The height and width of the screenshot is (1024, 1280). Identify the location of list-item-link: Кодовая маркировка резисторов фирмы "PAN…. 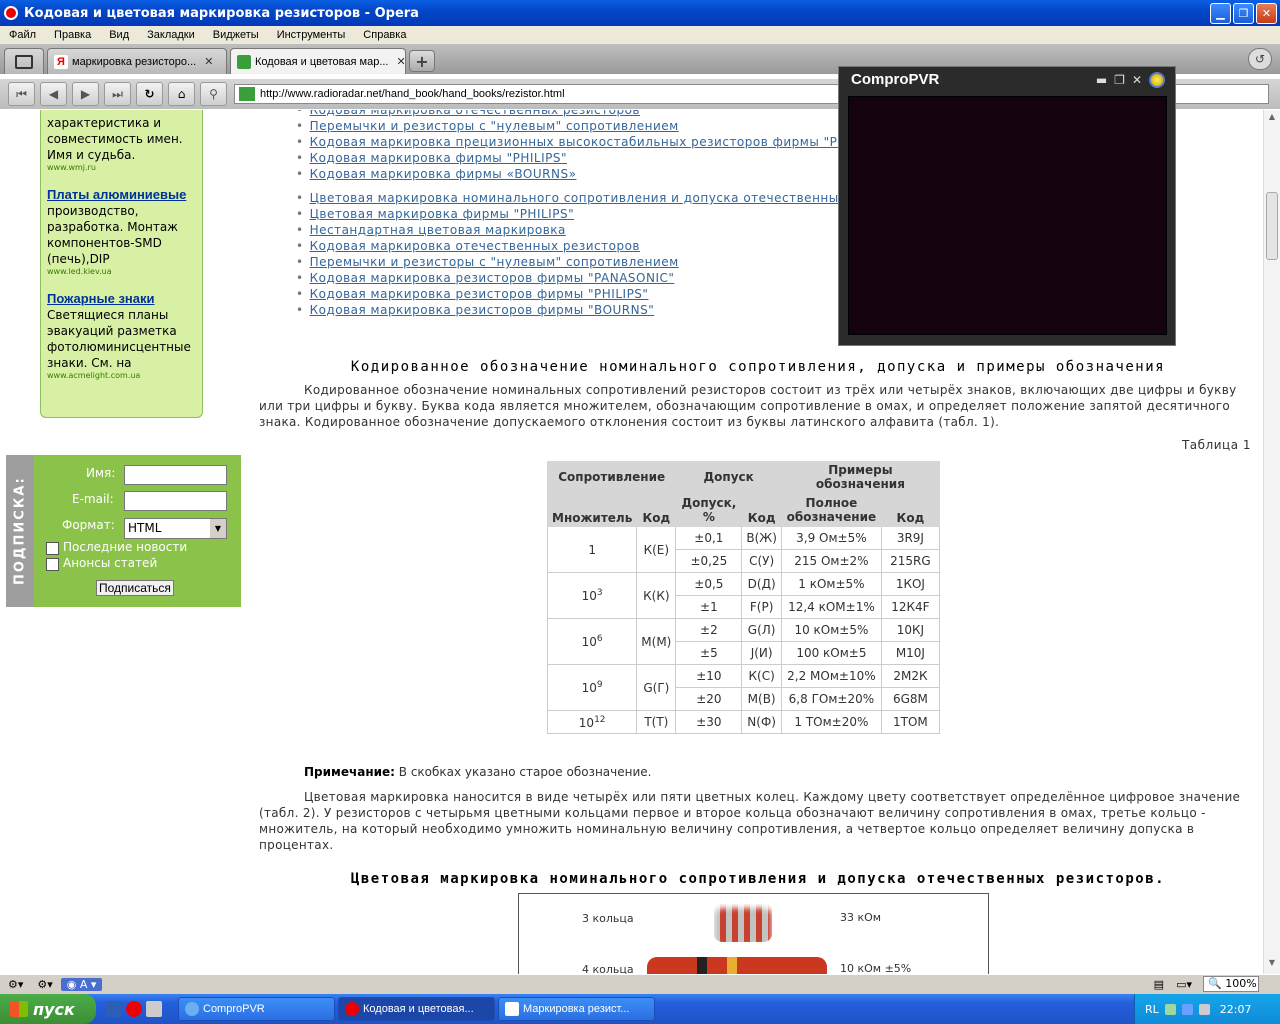
(612, 278).